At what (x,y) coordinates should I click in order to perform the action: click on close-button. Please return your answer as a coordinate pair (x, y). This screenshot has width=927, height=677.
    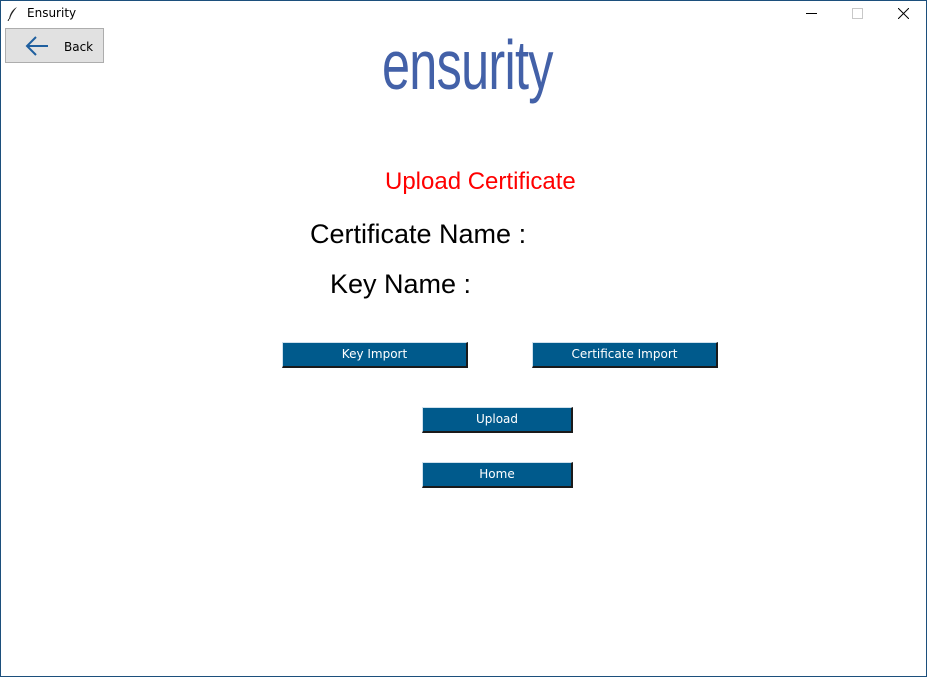
    Looking at the image, I should click on (903, 13).